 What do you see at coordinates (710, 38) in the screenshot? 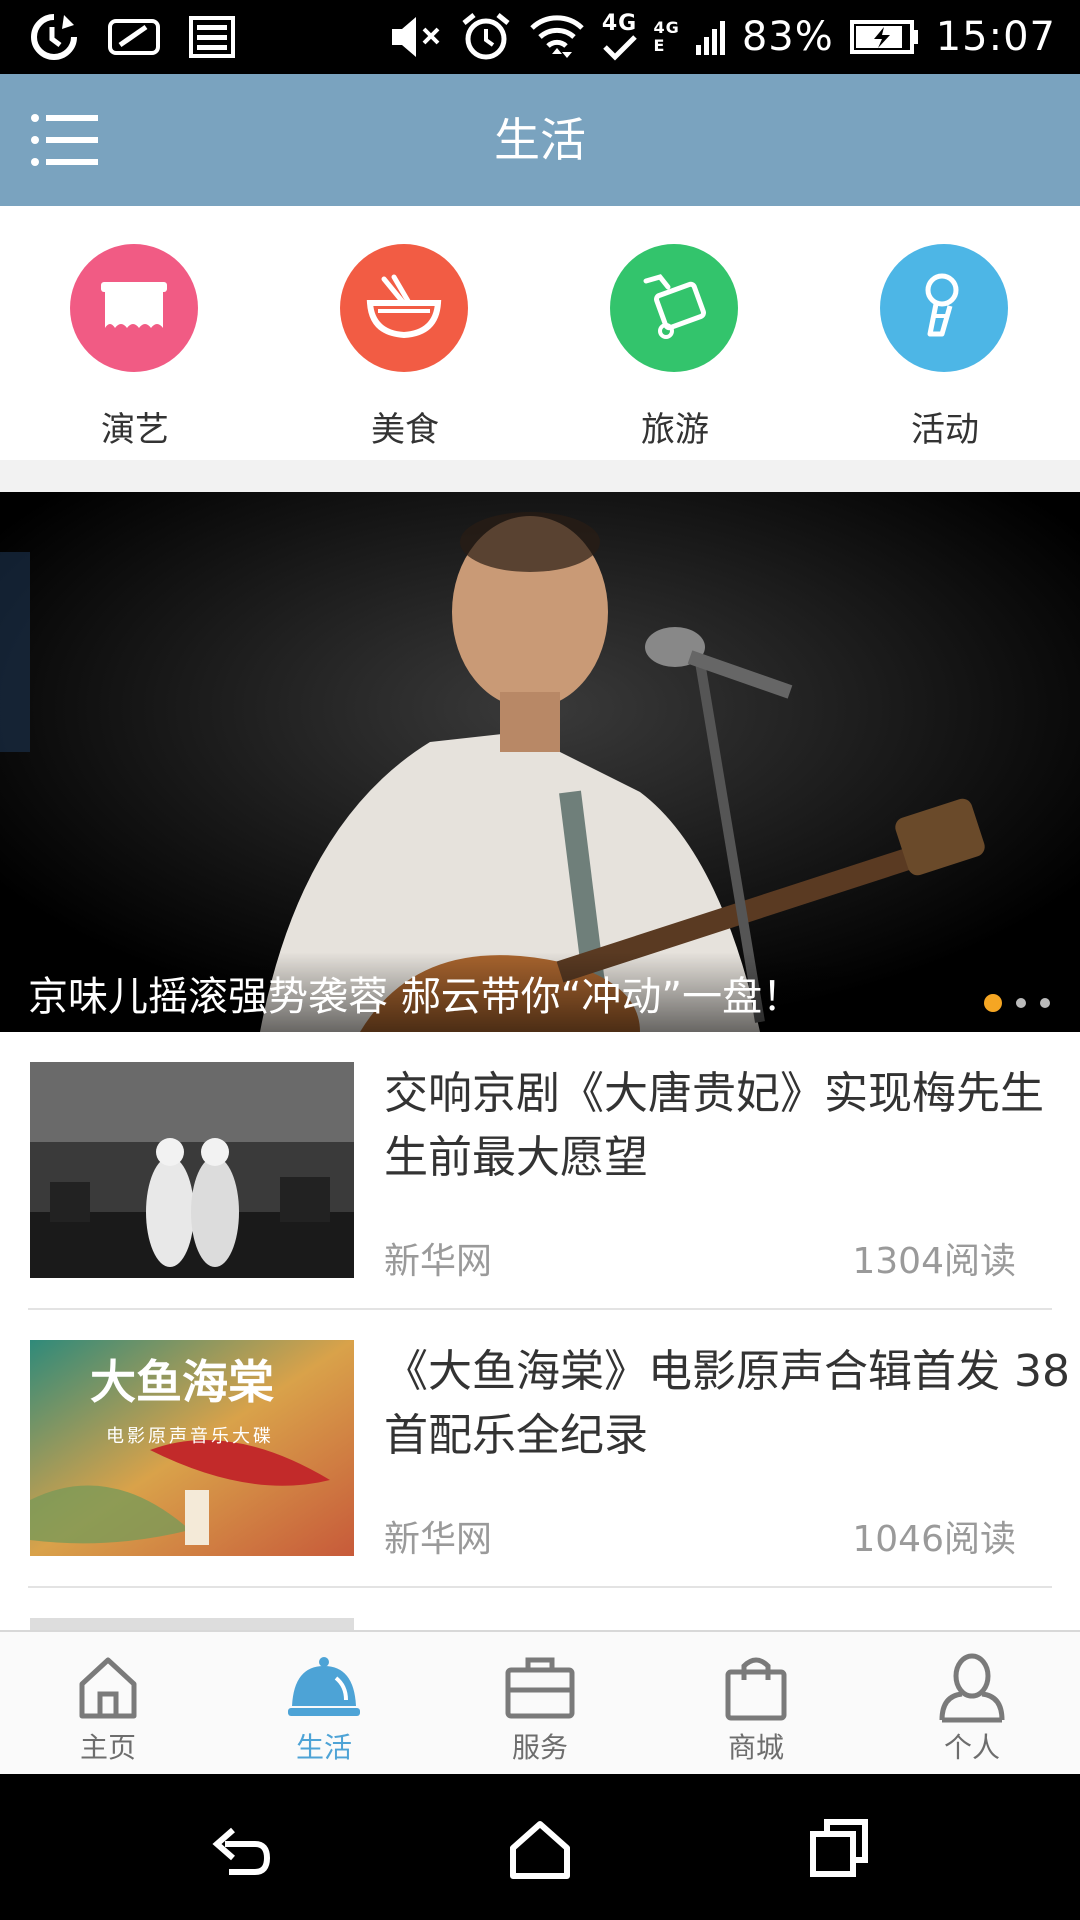
I see `signal-bars-icon` at bounding box center [710, 38].